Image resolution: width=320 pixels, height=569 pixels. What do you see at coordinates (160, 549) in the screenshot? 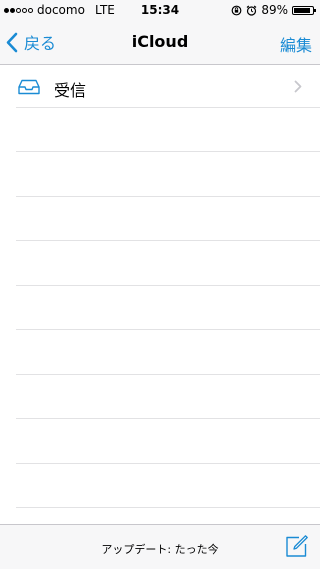
I see `update-status: アップデート: たった今` at bounding box center [160, 549].